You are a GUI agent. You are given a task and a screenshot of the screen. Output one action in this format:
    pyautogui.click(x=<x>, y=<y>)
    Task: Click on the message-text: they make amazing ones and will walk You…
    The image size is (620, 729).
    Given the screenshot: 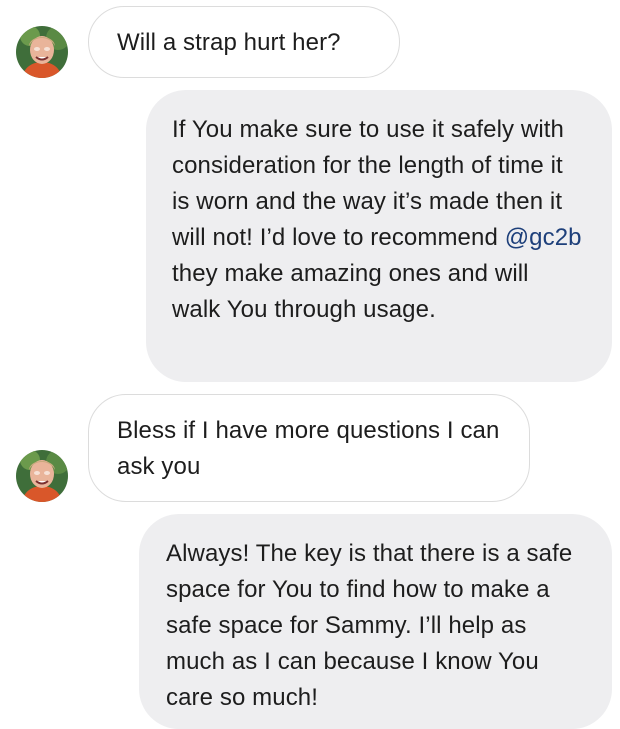 What is the action you would take?
    pyautogui.click(x=350, y=291)
    